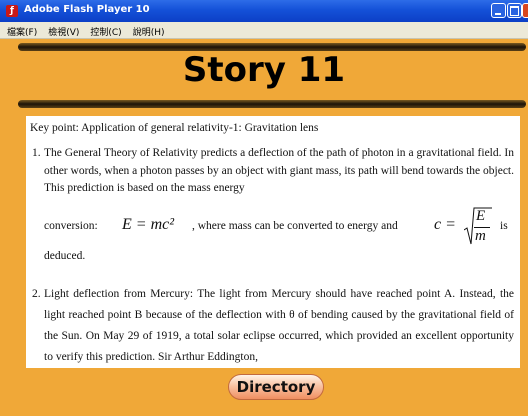 The height and width of the screenshot is (416, 528). What do you see at coordinates (264, 11) in the screenshot?
I see `title-bar: ƒ Adobe Flash Player 10` at bounding box center [264, 11].